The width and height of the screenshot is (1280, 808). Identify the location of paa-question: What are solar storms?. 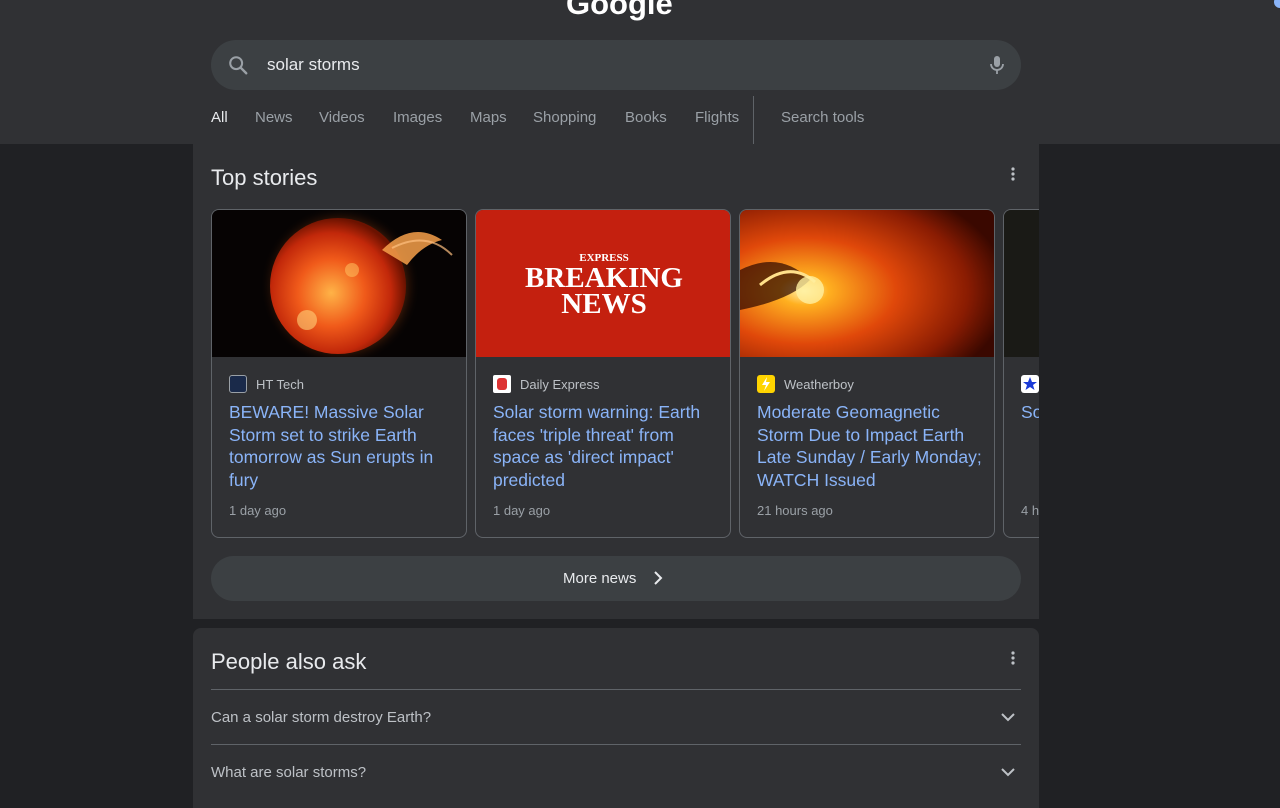
(616, 771).